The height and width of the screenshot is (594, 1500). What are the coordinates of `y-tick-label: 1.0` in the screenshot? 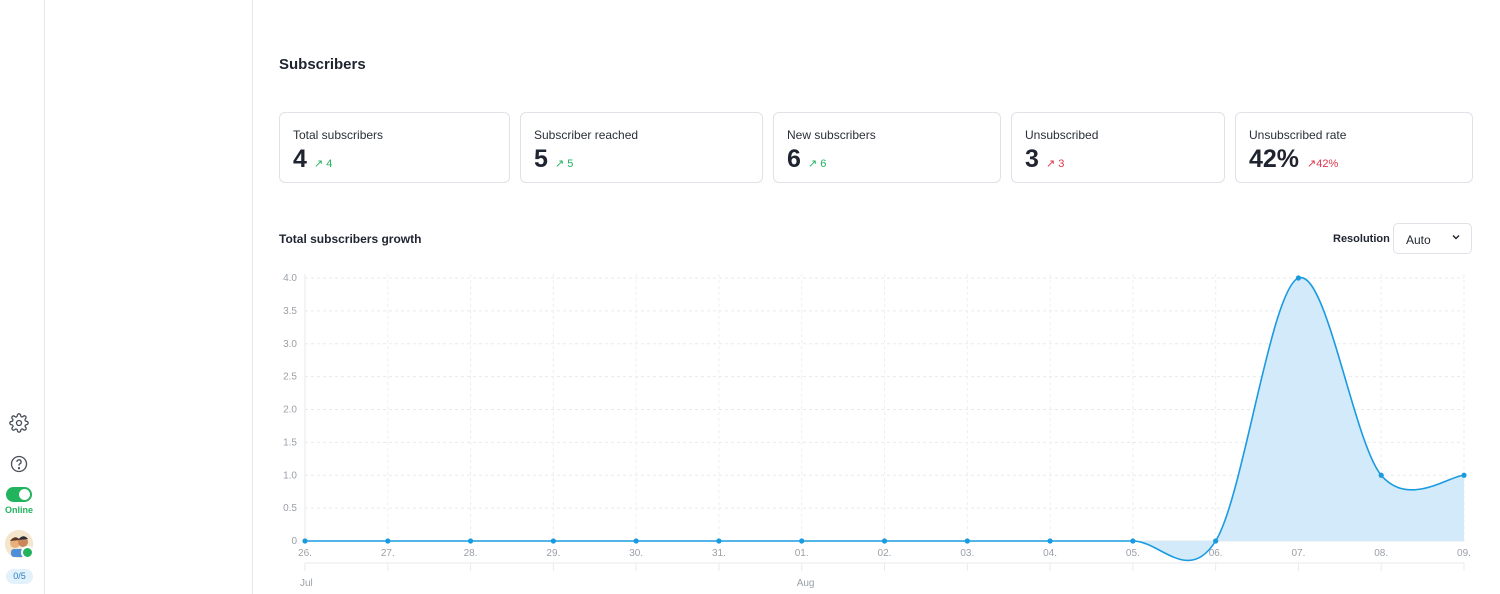 It's located at (290, 475).